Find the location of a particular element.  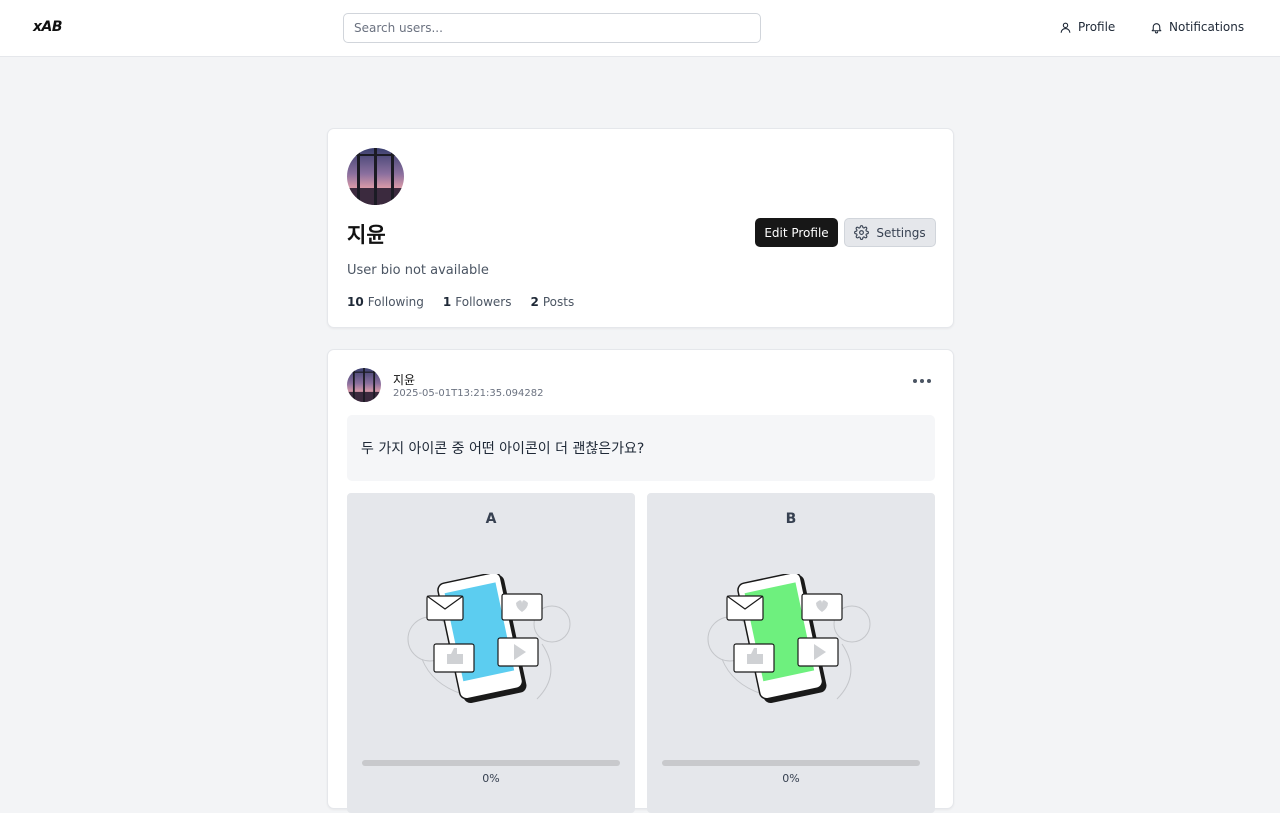

nav-profile-label: Profile is located at coordinates (1097, 27).